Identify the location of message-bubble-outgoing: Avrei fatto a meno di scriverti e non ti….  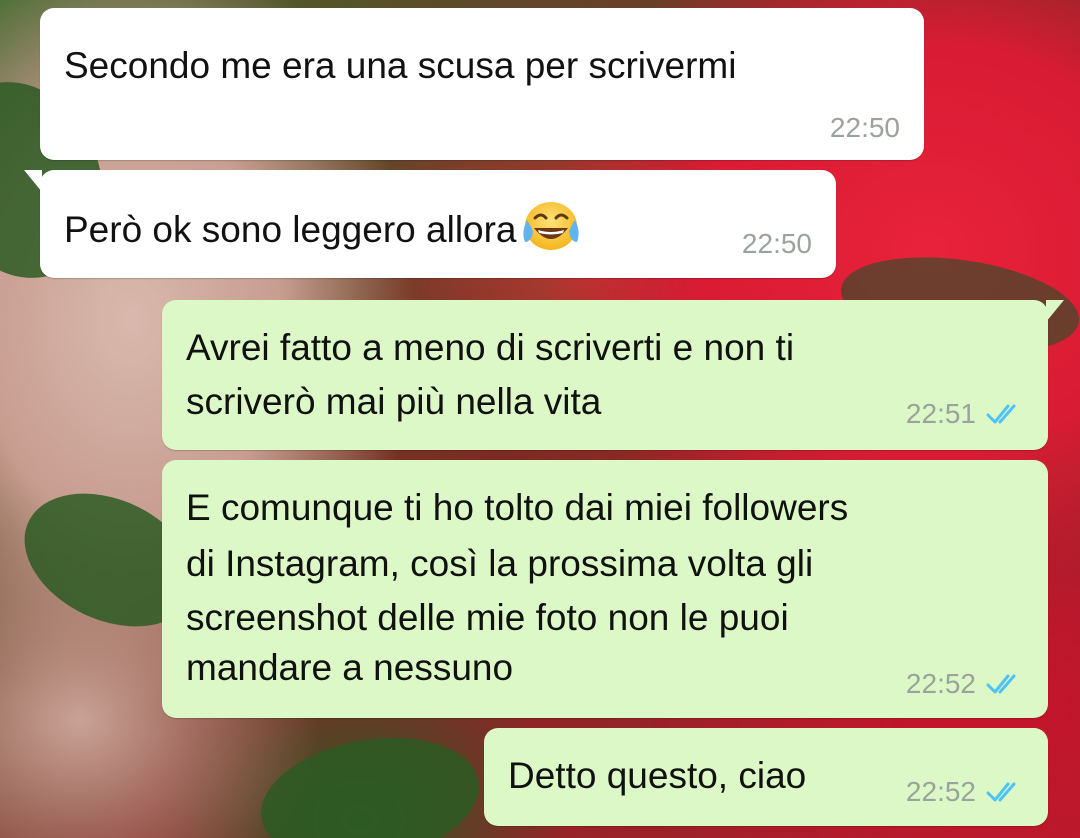
(613, 375).